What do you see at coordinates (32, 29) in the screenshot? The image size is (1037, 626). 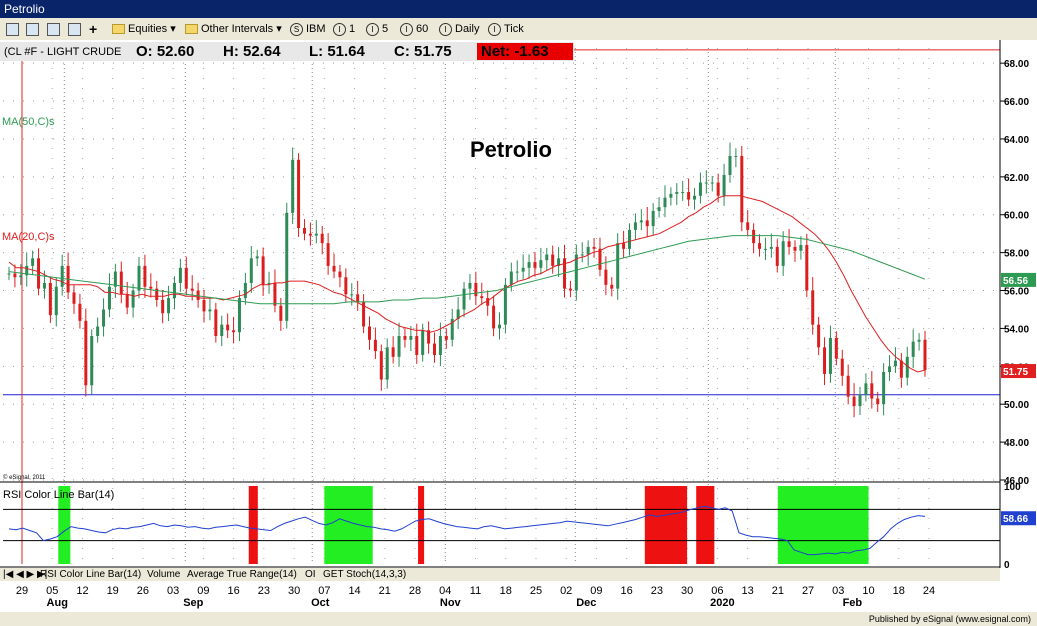 I see `new-chart-icon` at bounding box center [32, 29].